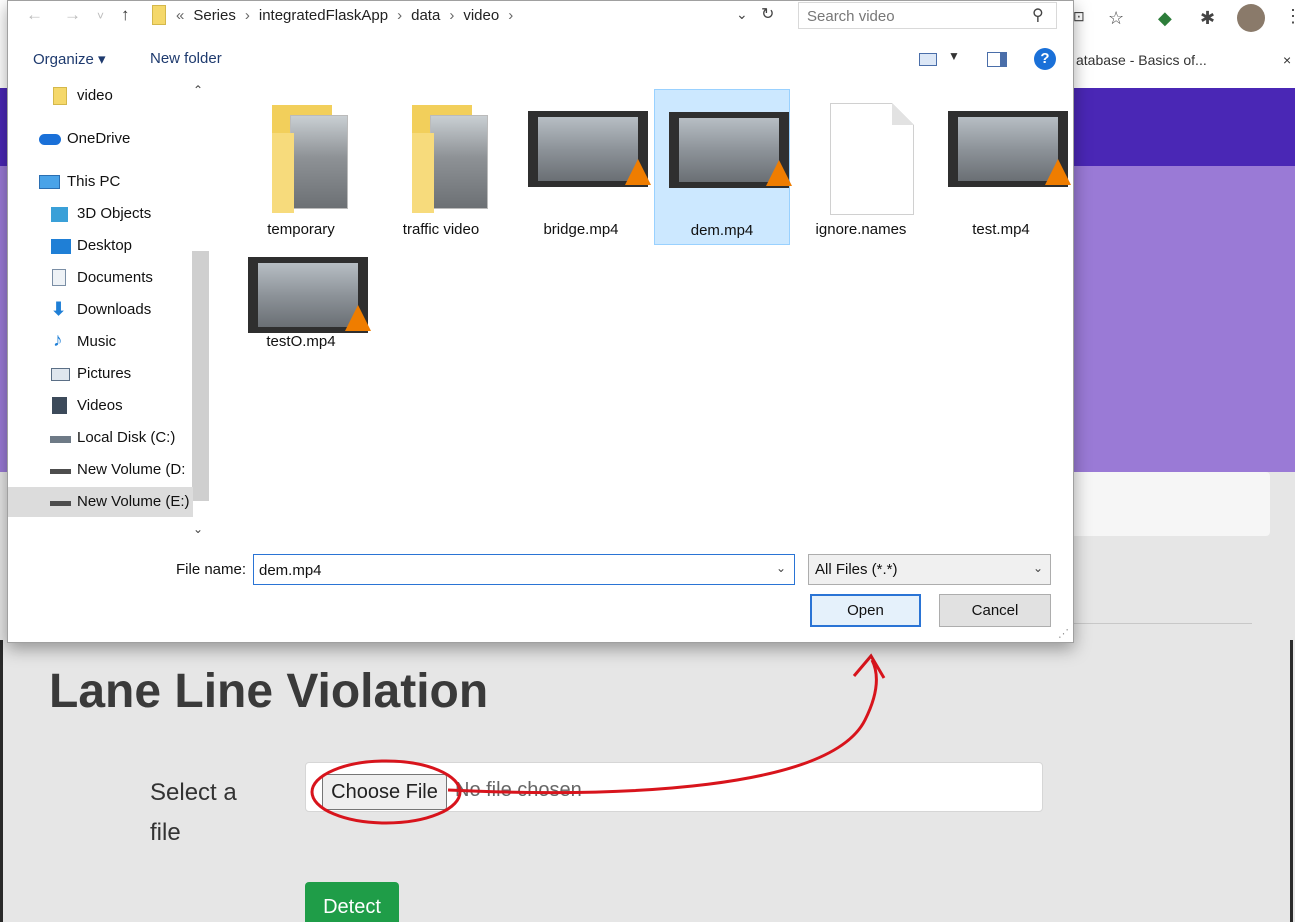  I want to click on change-view-icon, so click(928, 59).